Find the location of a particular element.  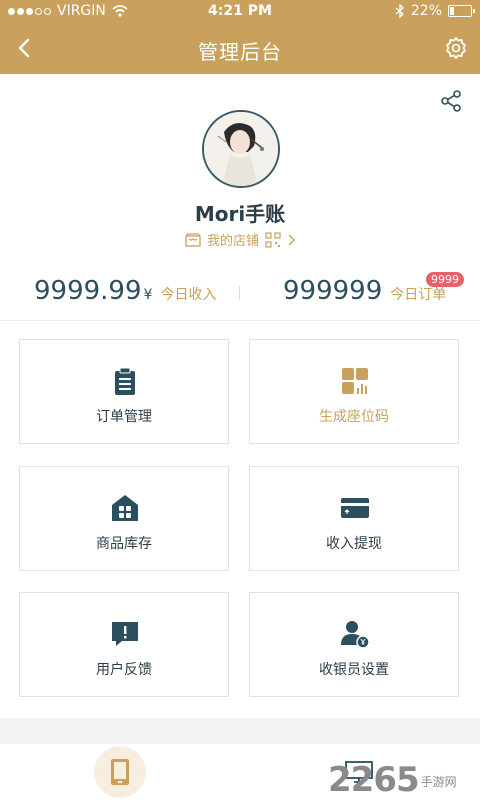

share-icon is located at coordinates (451, 101).